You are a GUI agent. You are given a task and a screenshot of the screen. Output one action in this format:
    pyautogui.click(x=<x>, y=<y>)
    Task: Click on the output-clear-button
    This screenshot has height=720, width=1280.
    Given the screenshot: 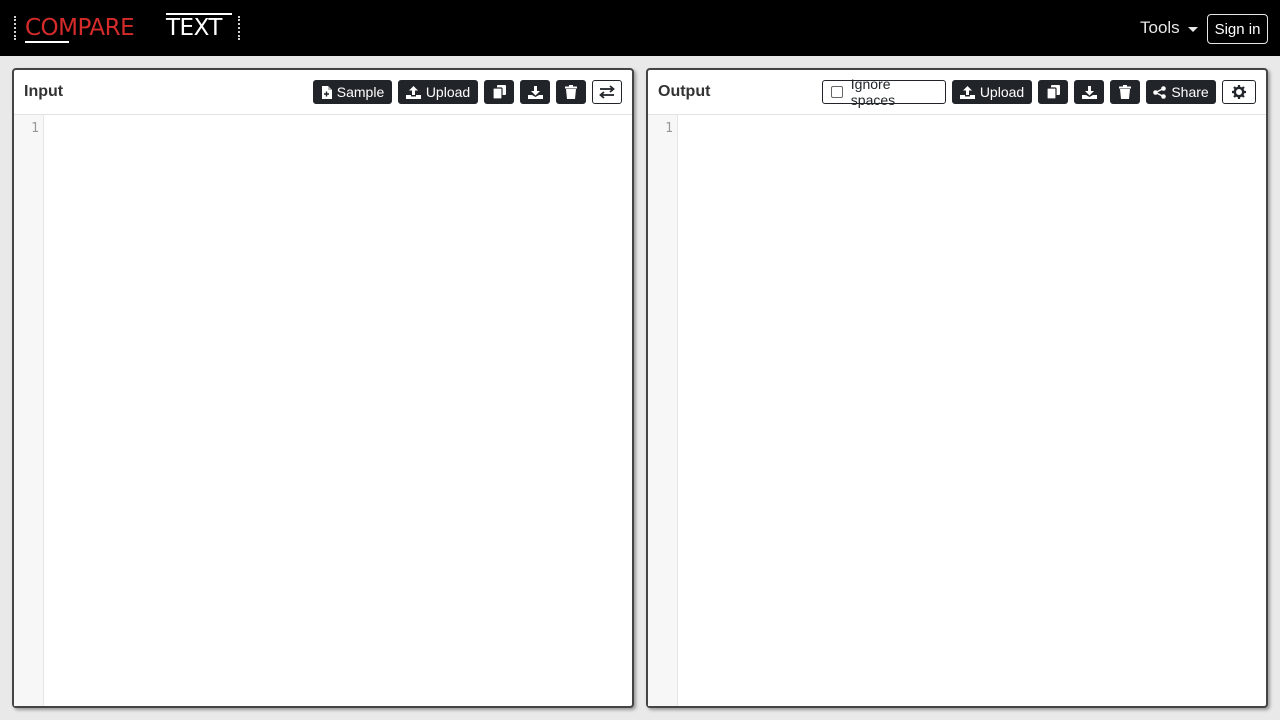 What is the action you would take?
    pyautogui.click(x=1125, y=92)
    